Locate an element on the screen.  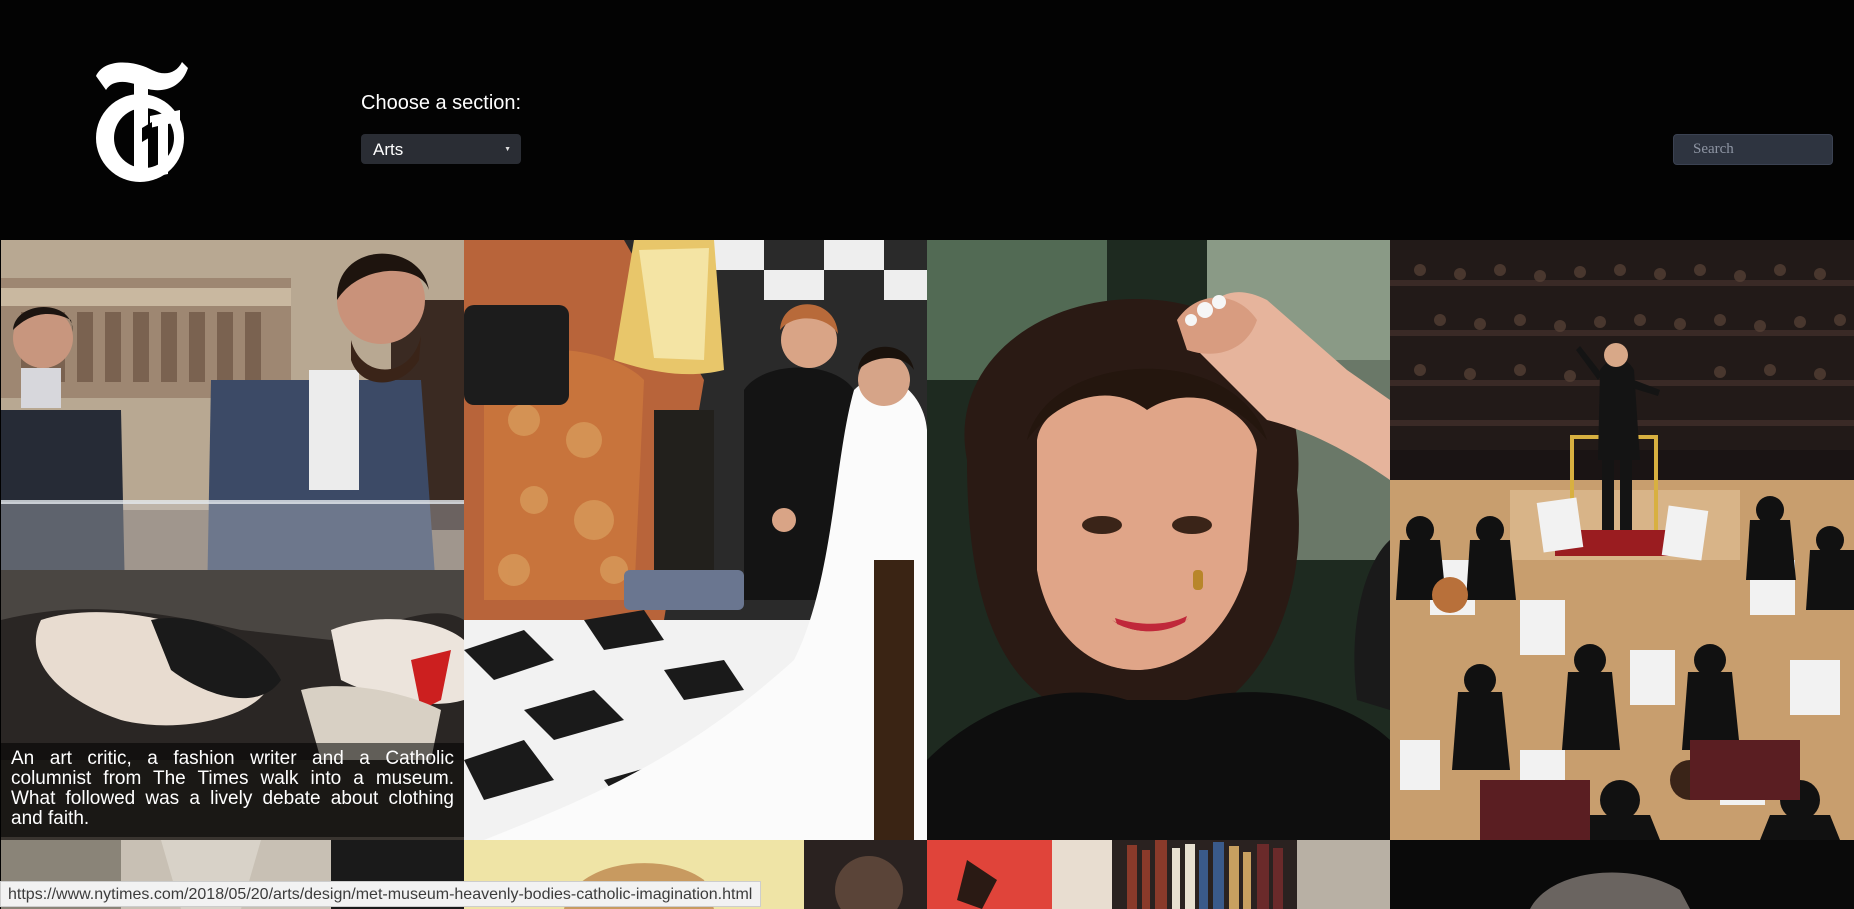
section-select-value: Arts is located at coordinates (388, 149).